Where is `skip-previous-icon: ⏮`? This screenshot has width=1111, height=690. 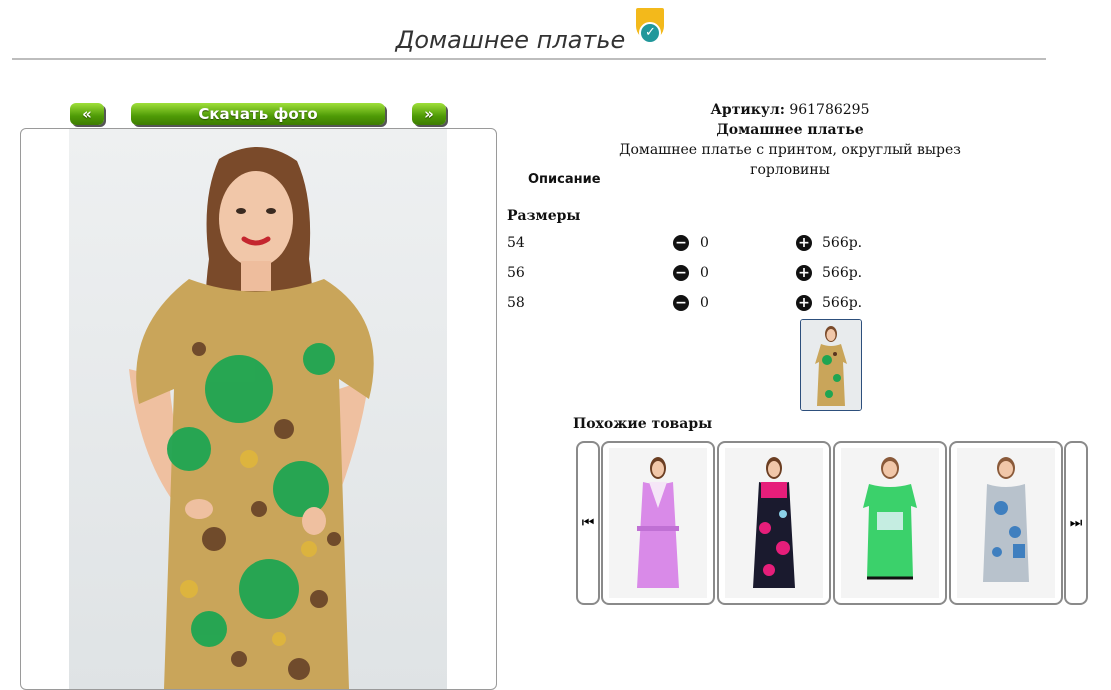 skip-previous-icon: ⏮ is located at coordinates (588, 523).